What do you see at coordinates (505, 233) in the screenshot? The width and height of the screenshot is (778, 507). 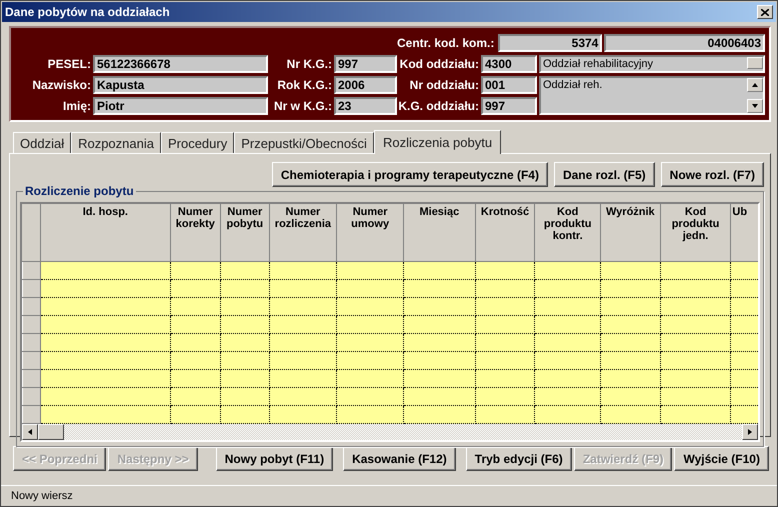 I see `column-header: Krotność` at bounding box center [505, 233].